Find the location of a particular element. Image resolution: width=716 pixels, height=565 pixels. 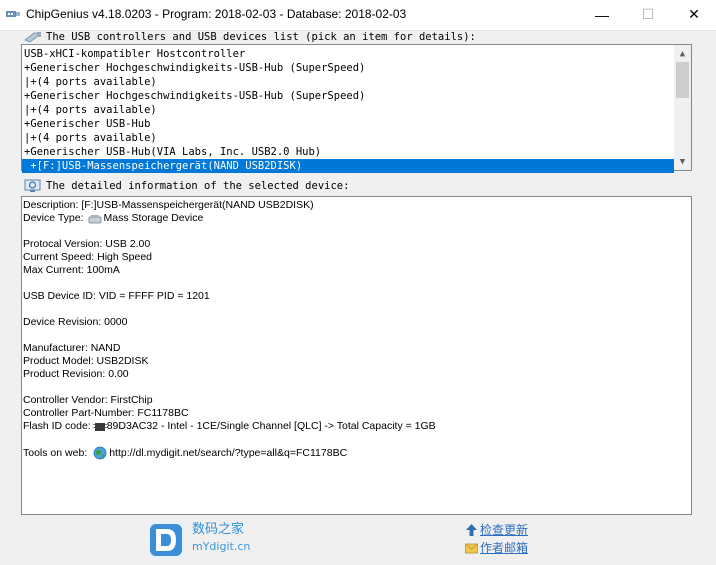

author-mail-label: 作者邮箱 is located at coordinates (504, 548).